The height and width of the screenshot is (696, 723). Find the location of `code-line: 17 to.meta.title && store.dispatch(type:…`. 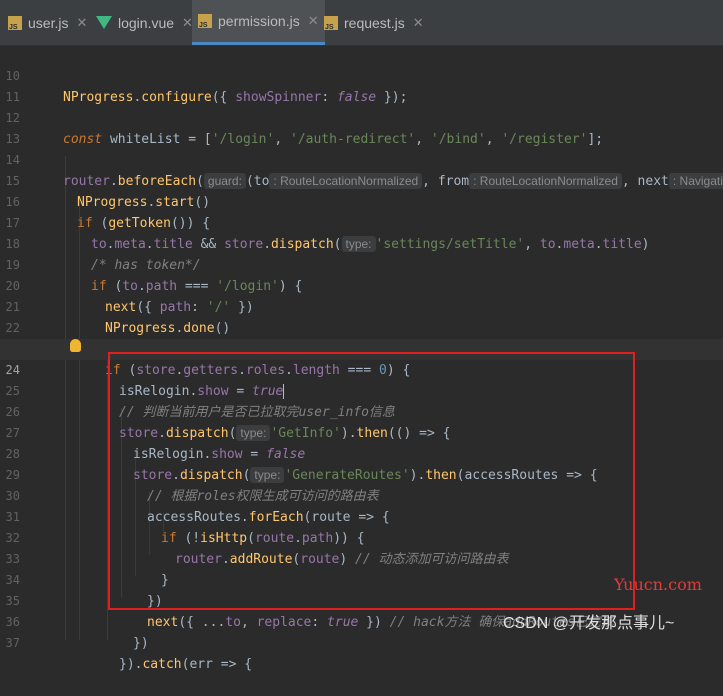

code-line: 17 to.meta.title && store.dispatch(type:… is located at coordinates (361, 222).